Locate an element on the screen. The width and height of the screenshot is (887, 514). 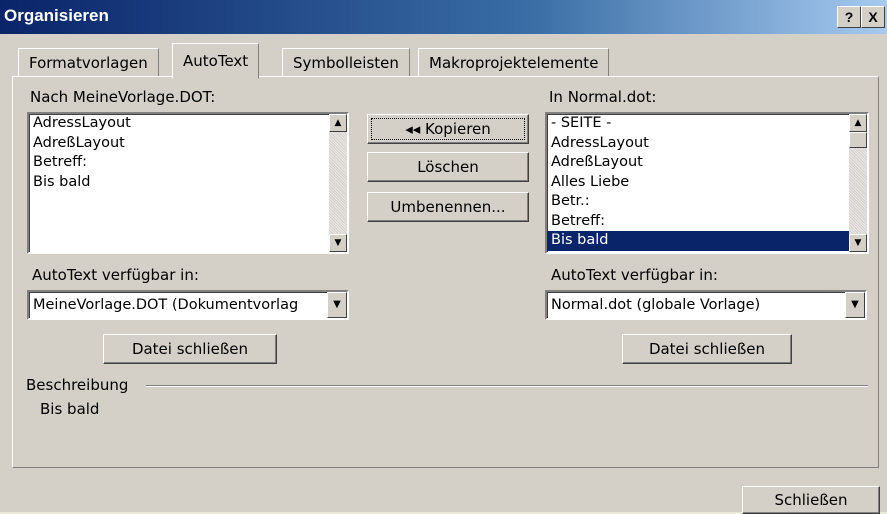
list-item: Alles Liebe is located at coordinates (707, 183).